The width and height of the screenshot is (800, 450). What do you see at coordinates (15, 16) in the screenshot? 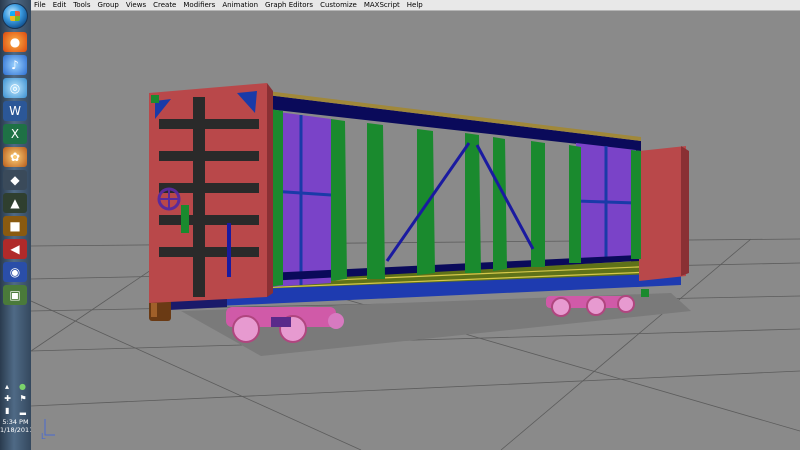
I see `start-button` at bounding box center [15, 16].